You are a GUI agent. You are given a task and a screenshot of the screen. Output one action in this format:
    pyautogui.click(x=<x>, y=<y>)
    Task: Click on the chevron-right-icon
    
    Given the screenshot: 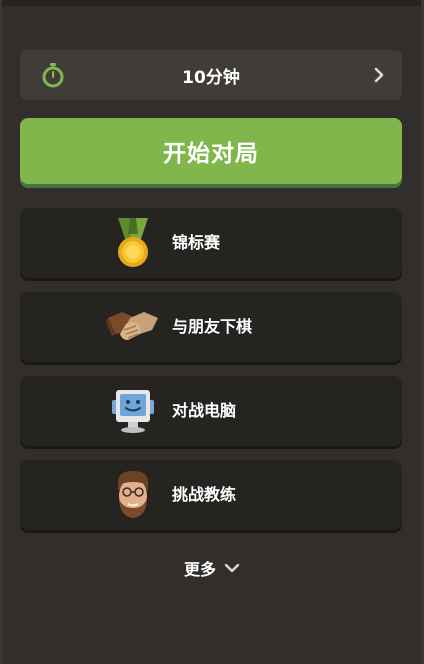 What is the action you would take?
    pyautogui.click(x=379, y=75)
    